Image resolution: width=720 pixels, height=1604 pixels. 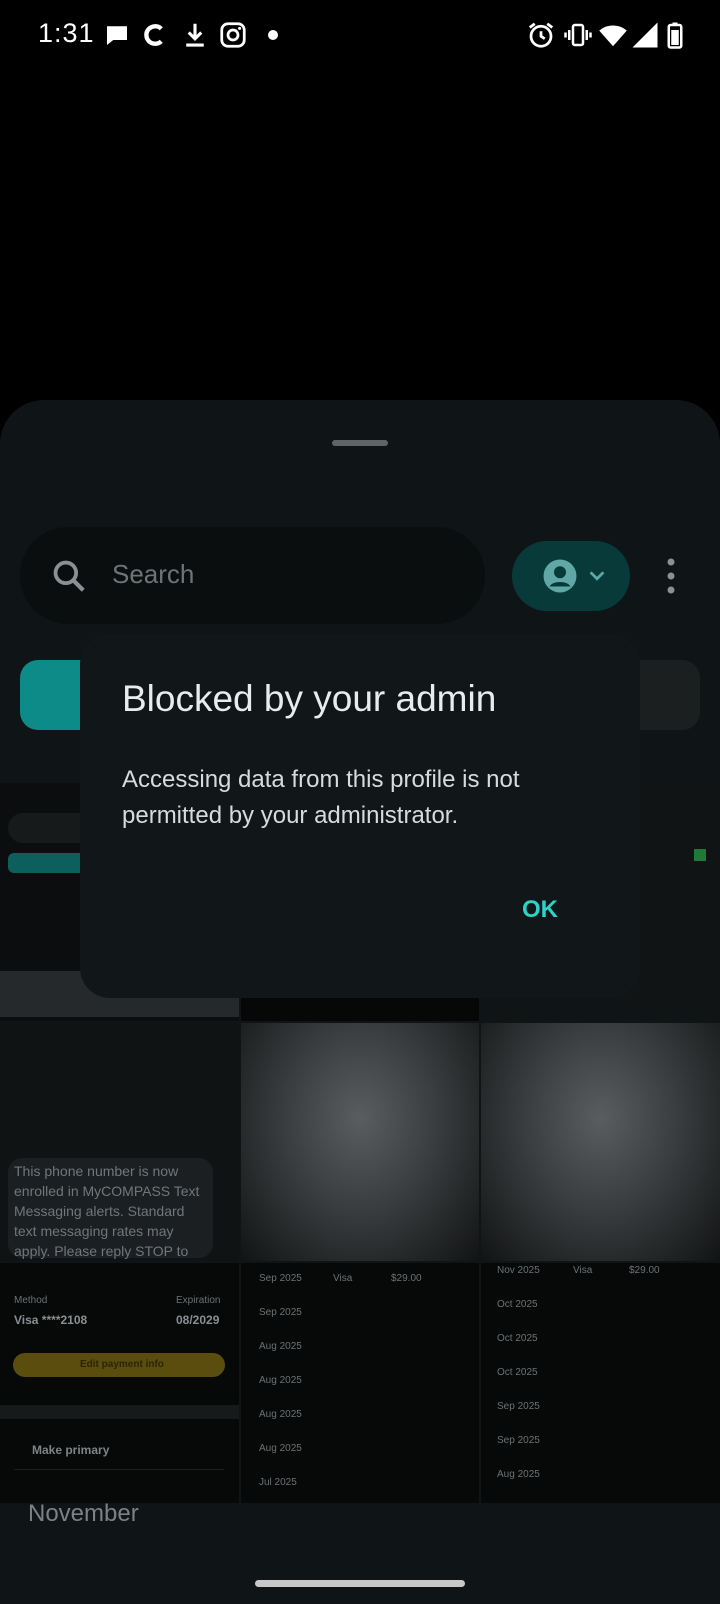 What do you see at coordinates (233, 35) in the screenshot?
I see `instagram-icon` at bounding box center [233, 35].